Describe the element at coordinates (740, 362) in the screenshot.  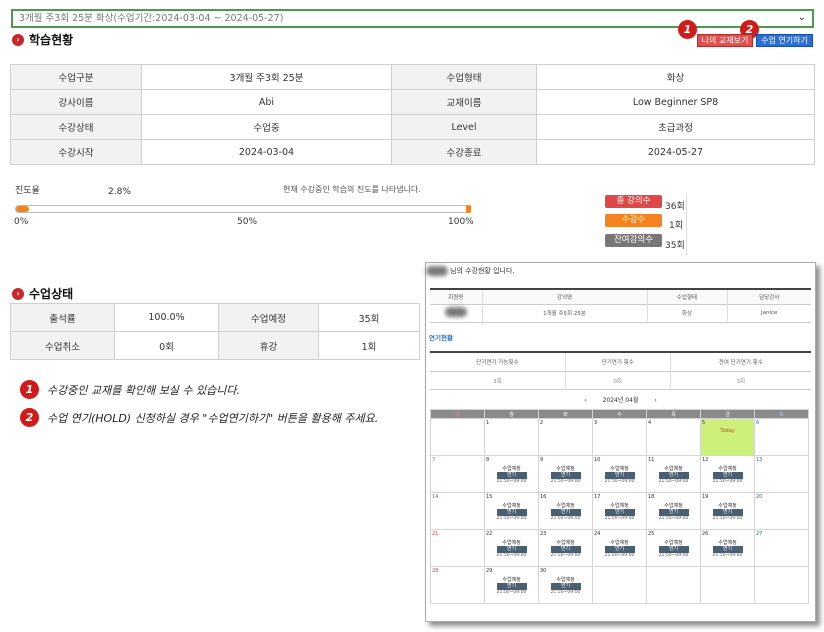
I see `header-cell: 잔여 단기연기 횟수` at that location.